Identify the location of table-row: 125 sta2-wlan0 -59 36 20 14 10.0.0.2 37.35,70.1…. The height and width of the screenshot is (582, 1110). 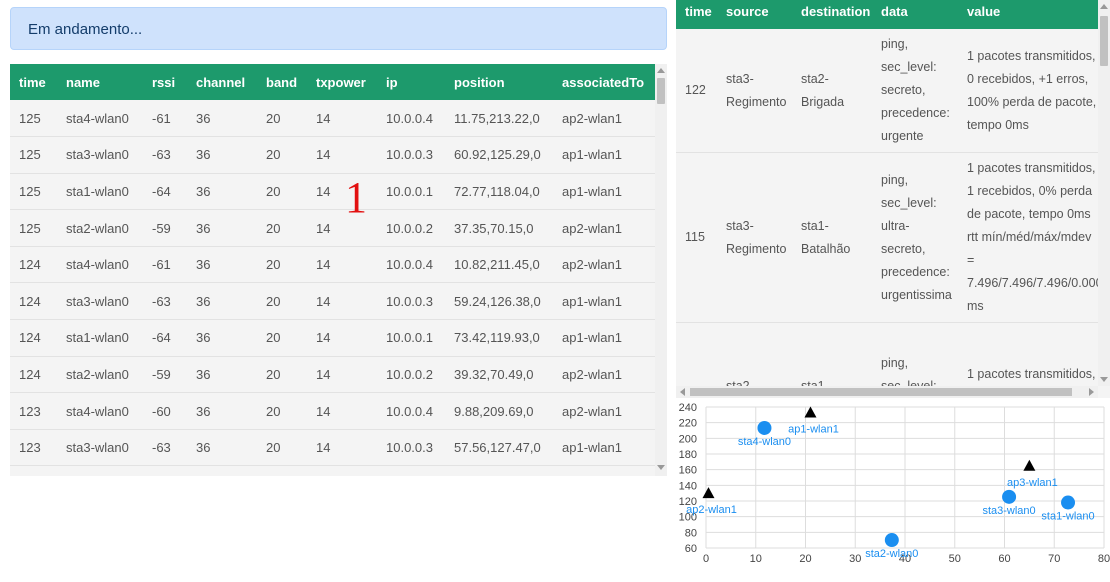
(332, 228).